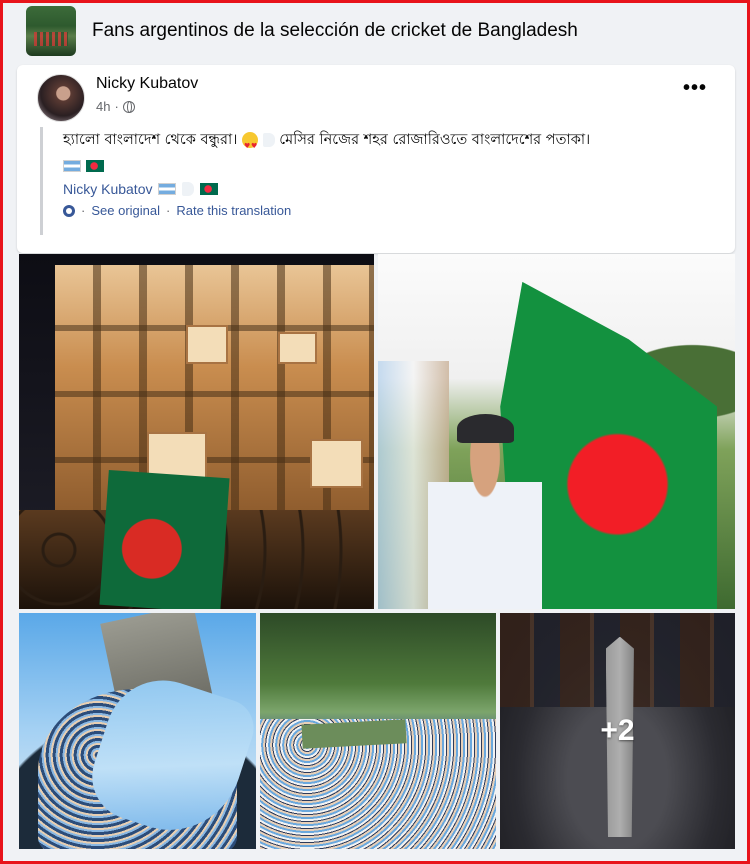 This screenshot has width=750, height=864. Describe the element at coordinates (695, 88) in the screenshot. I see `more-options-icon: •••` at that location.